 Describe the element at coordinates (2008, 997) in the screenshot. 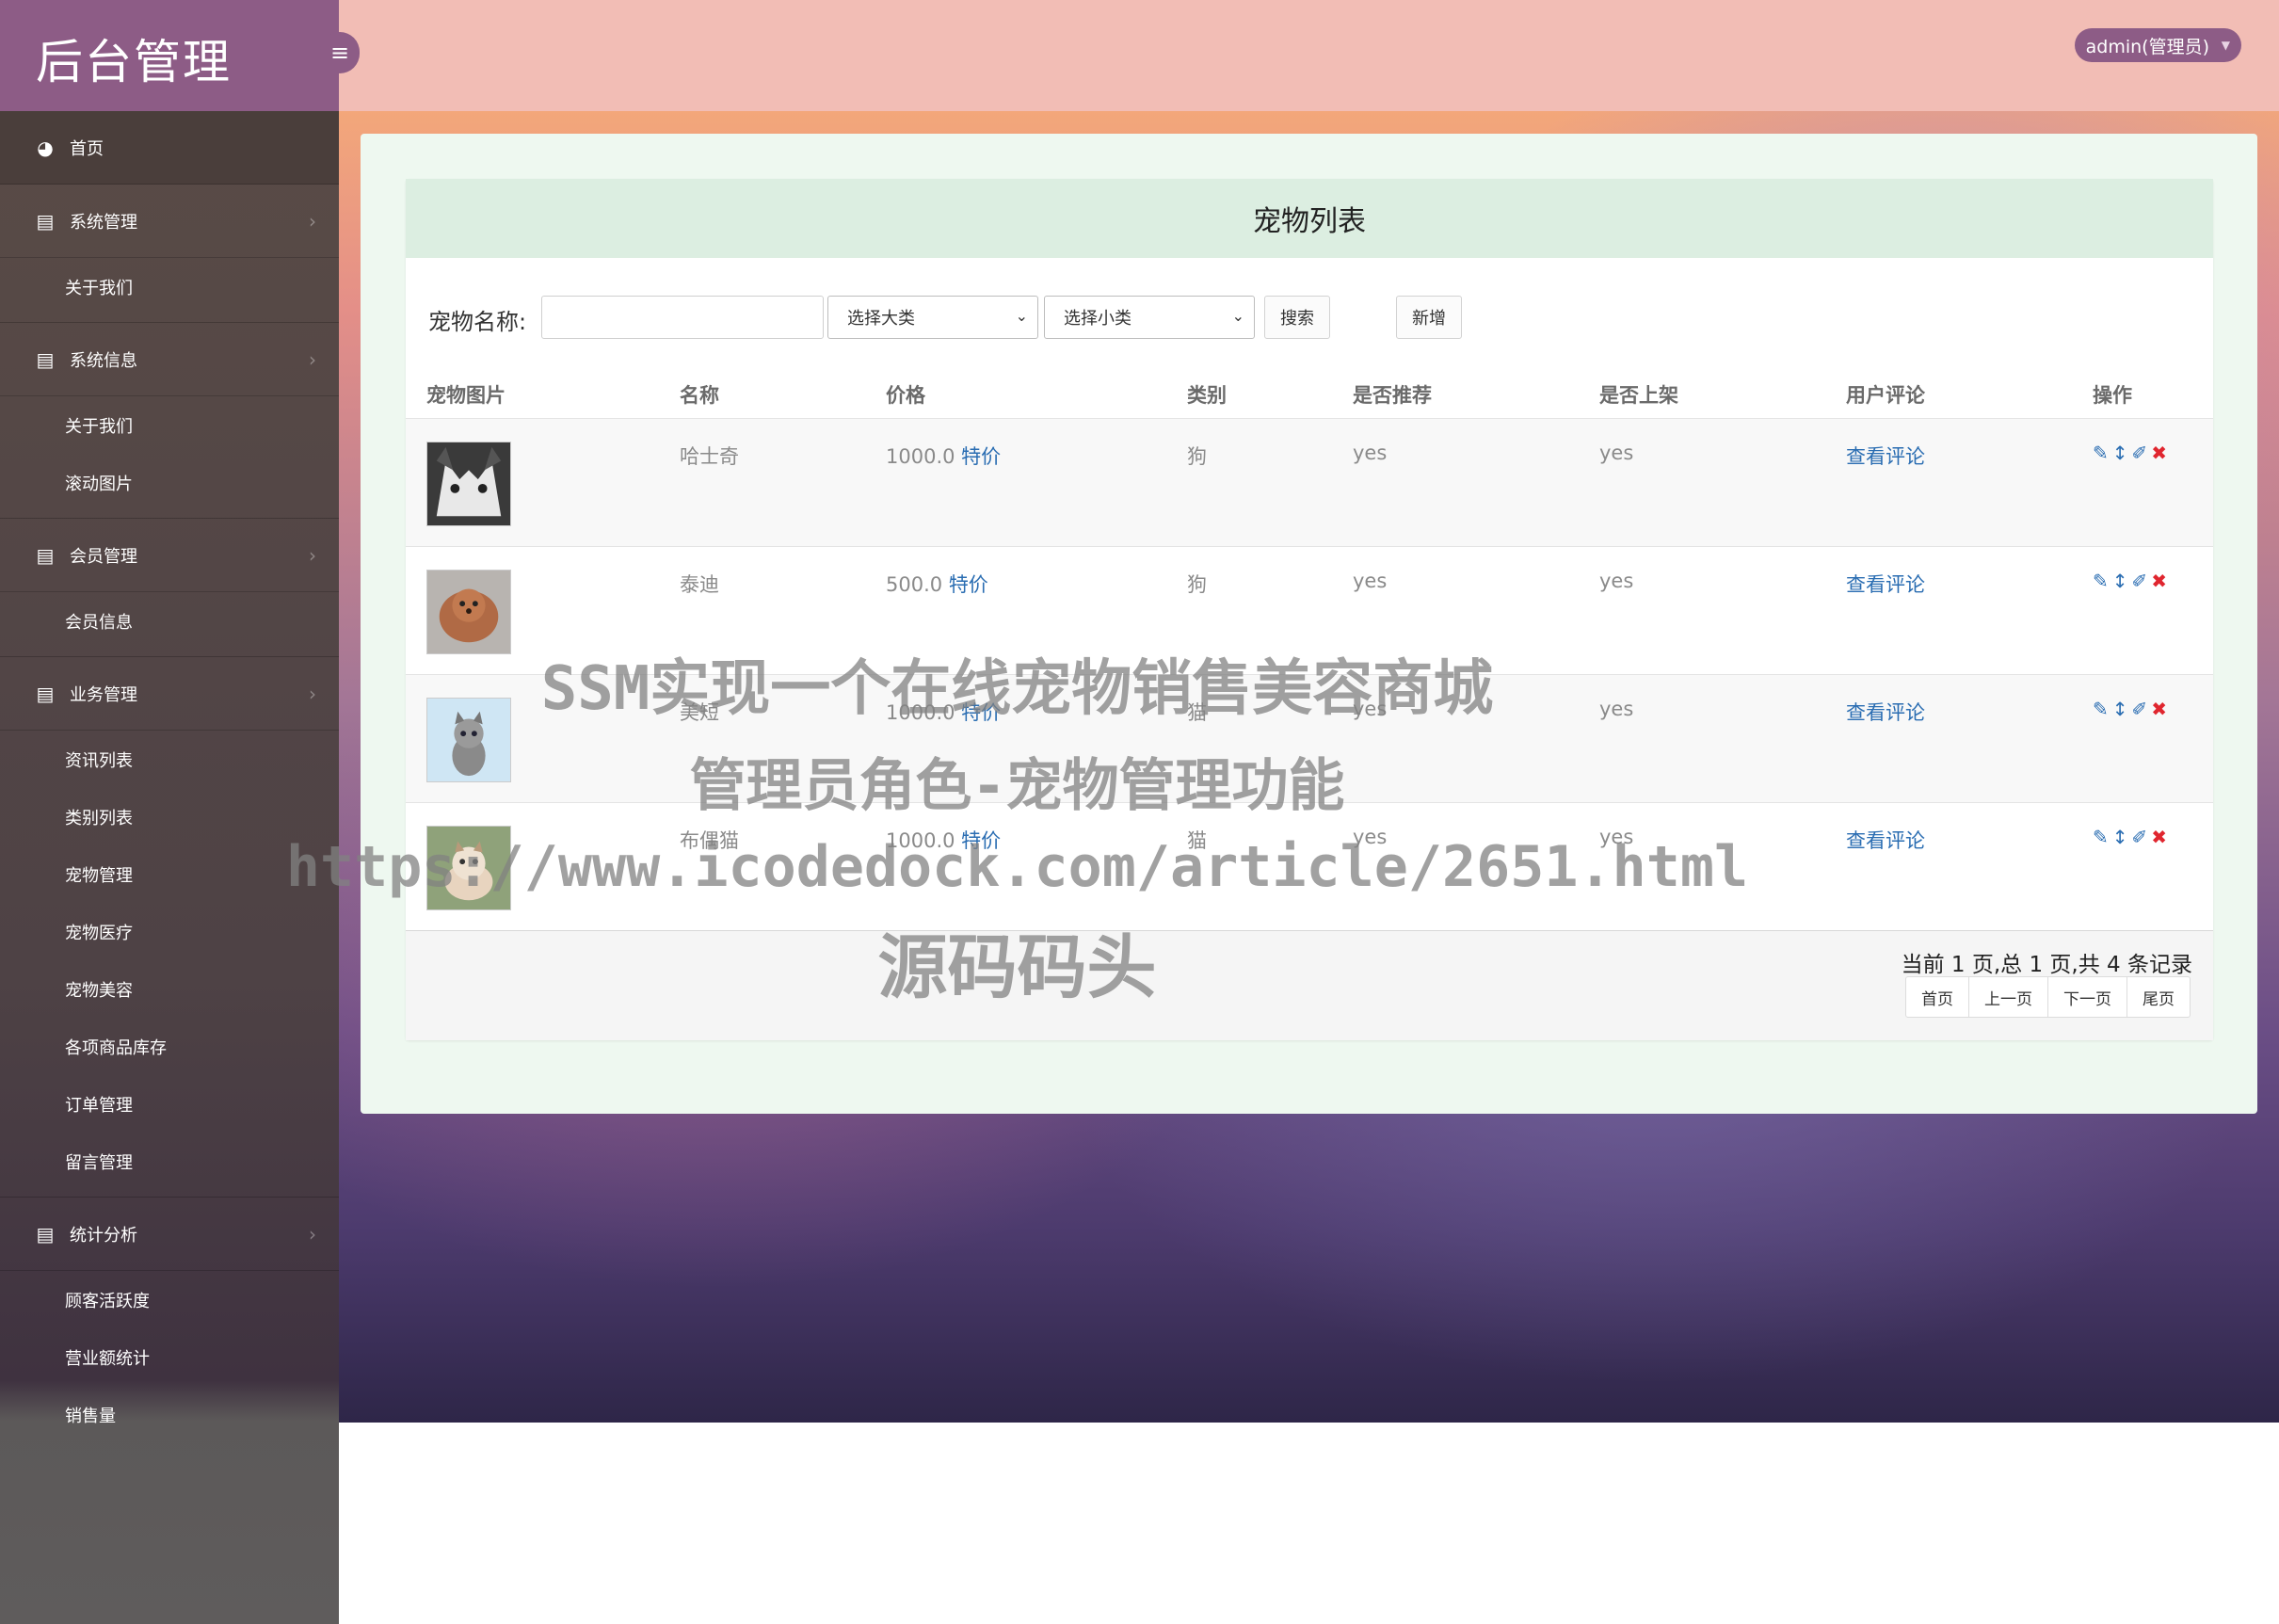

I see `prev-page-button: 上一页` at that location.